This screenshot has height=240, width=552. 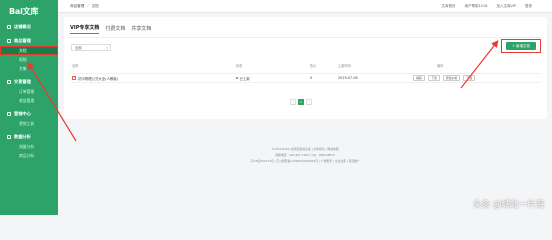 I want to click on box-icon, so click(x=9, y=41).